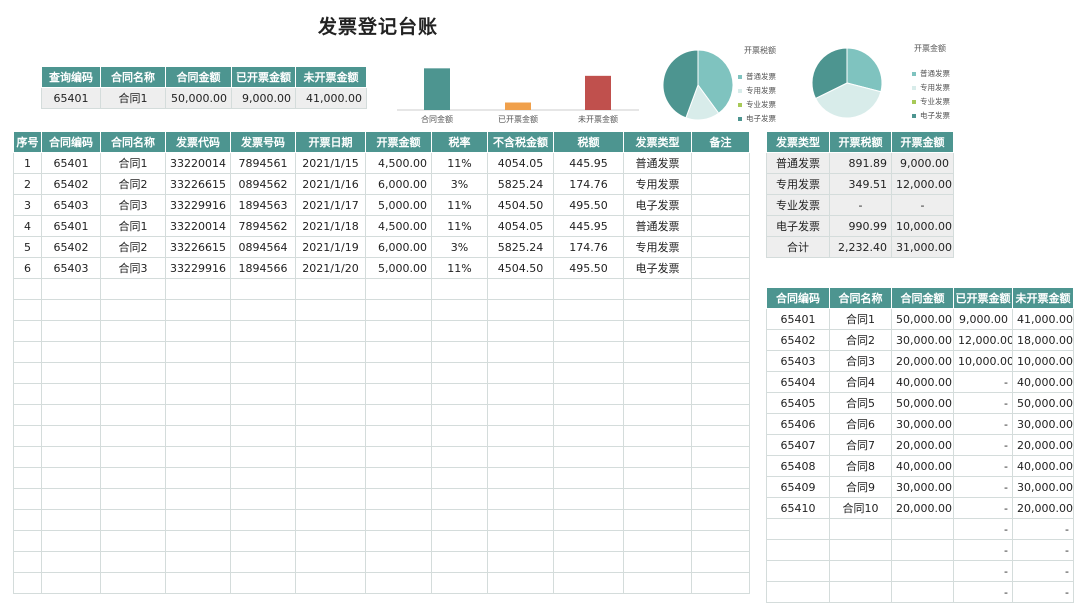 The width and height of the screenshot is (1080, 606). What do you see at coordinates (860, 247) in the screenshot?
I see `type-cell: 2,232.40` at bounding box center [860, 247].